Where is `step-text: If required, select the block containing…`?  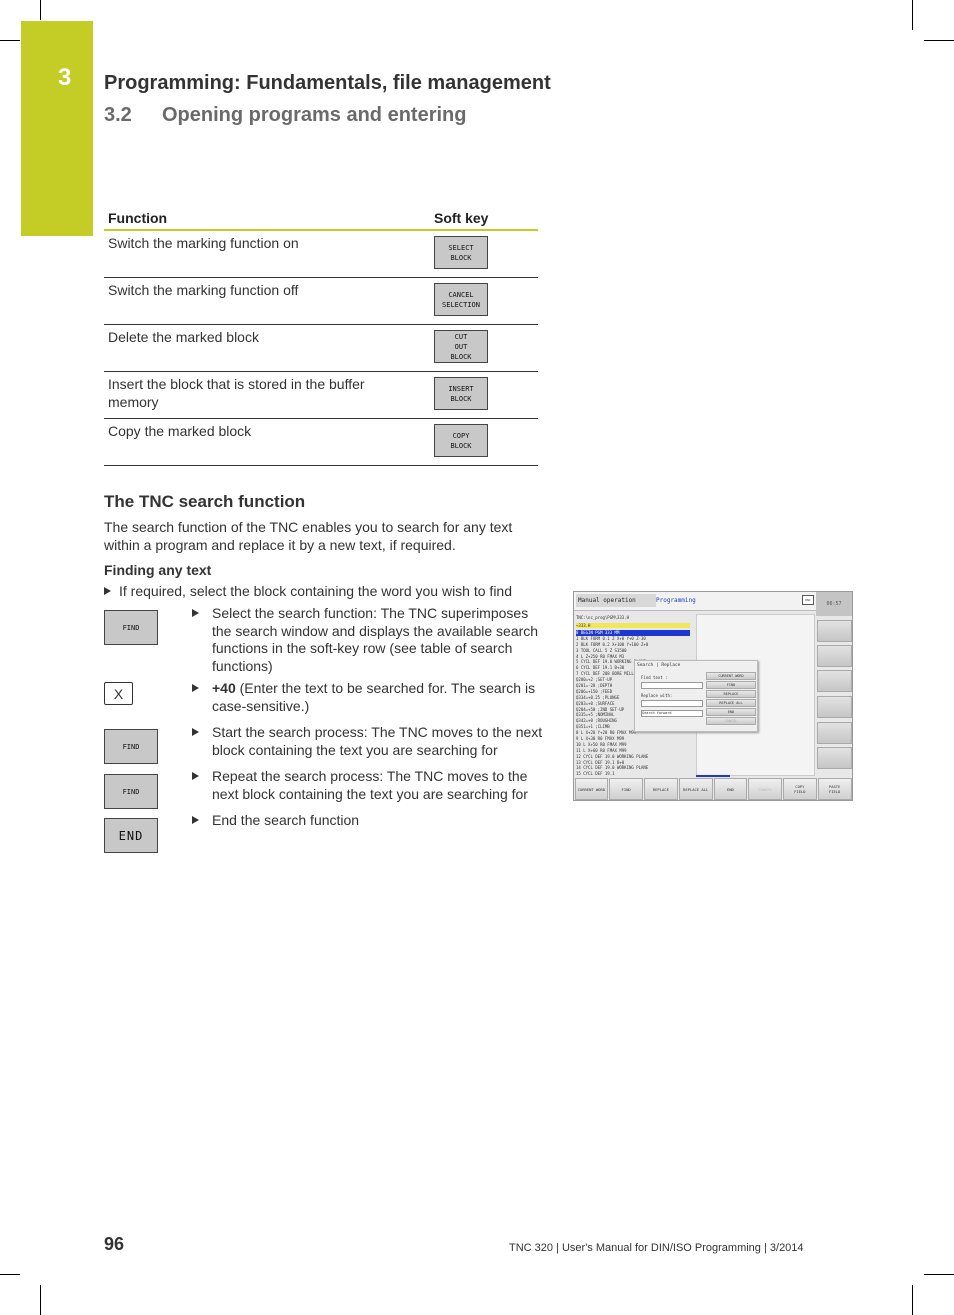 step-text: If required, select the block containing… is located at coordinates (315, 591).